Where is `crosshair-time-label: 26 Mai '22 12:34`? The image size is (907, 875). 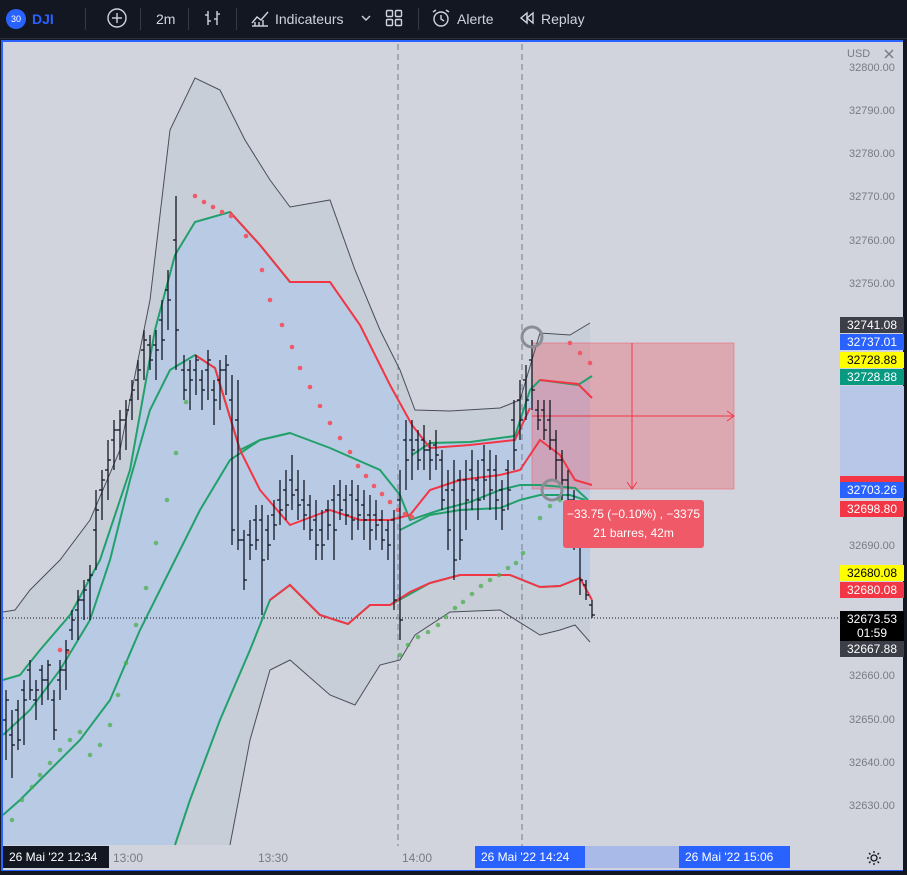
crosshair-time-label: 26 Mai '22 12:34 is located at coordinates (56, 857).